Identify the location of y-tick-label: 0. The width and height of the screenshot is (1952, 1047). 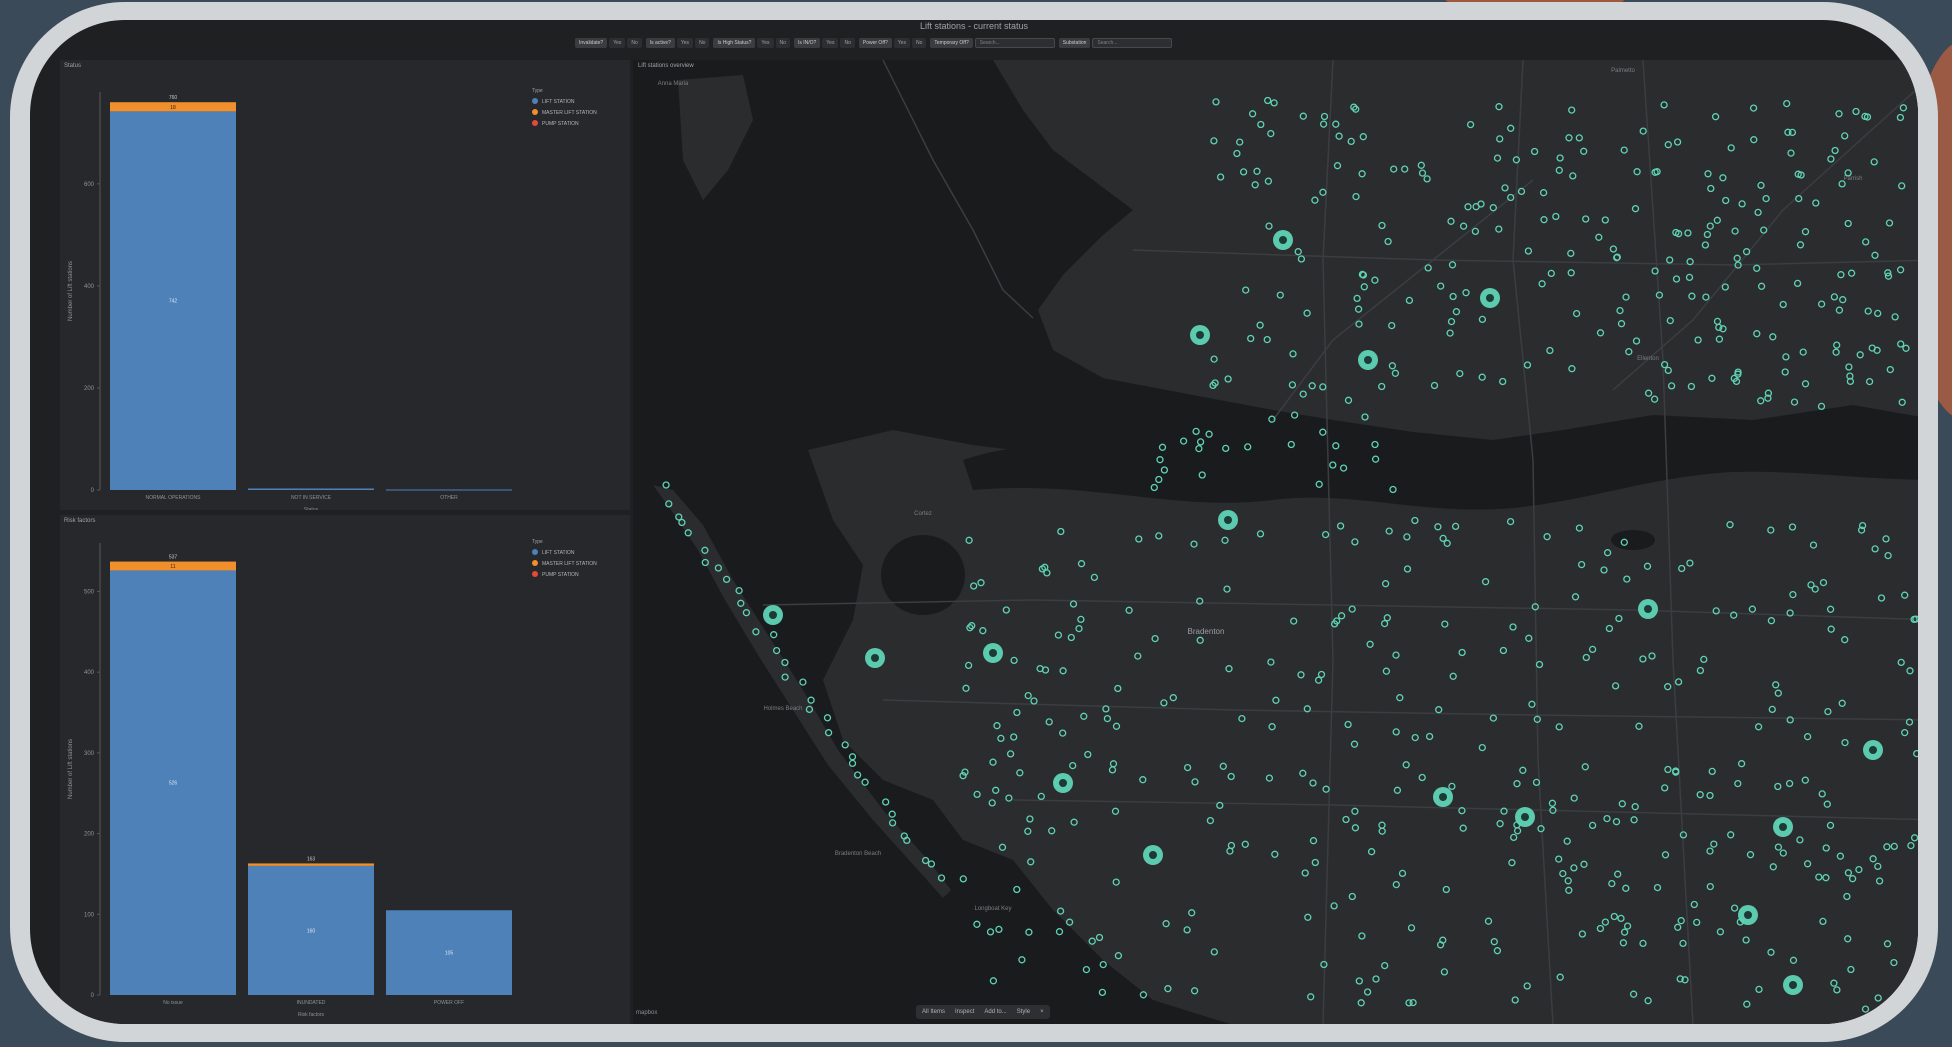
(93, 491).